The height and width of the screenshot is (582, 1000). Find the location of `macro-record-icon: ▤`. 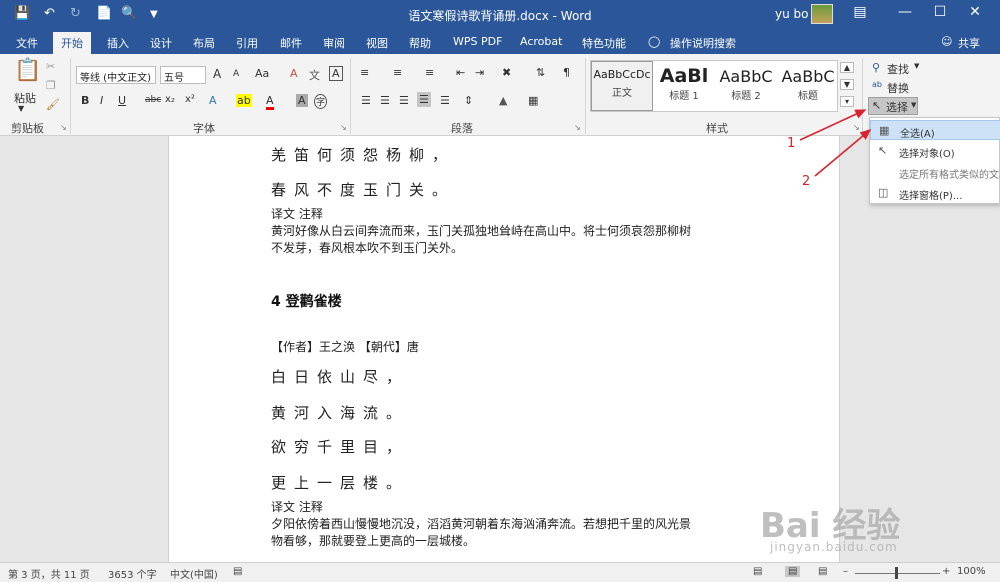

macro-record-icon: ▤ is located at coordinates (237, 571).